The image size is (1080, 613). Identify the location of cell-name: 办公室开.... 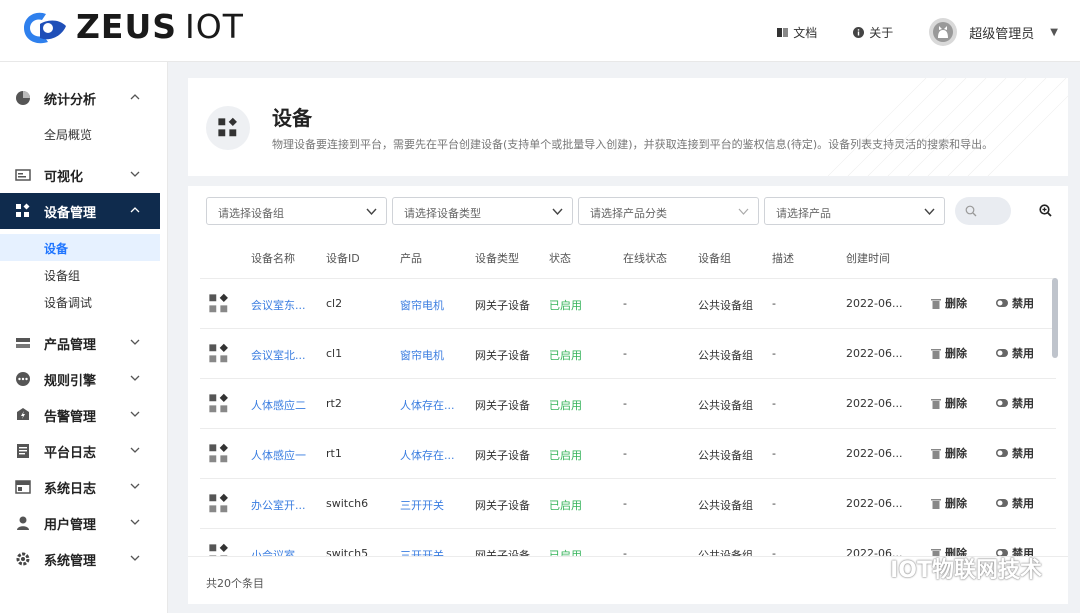
(278, 505).